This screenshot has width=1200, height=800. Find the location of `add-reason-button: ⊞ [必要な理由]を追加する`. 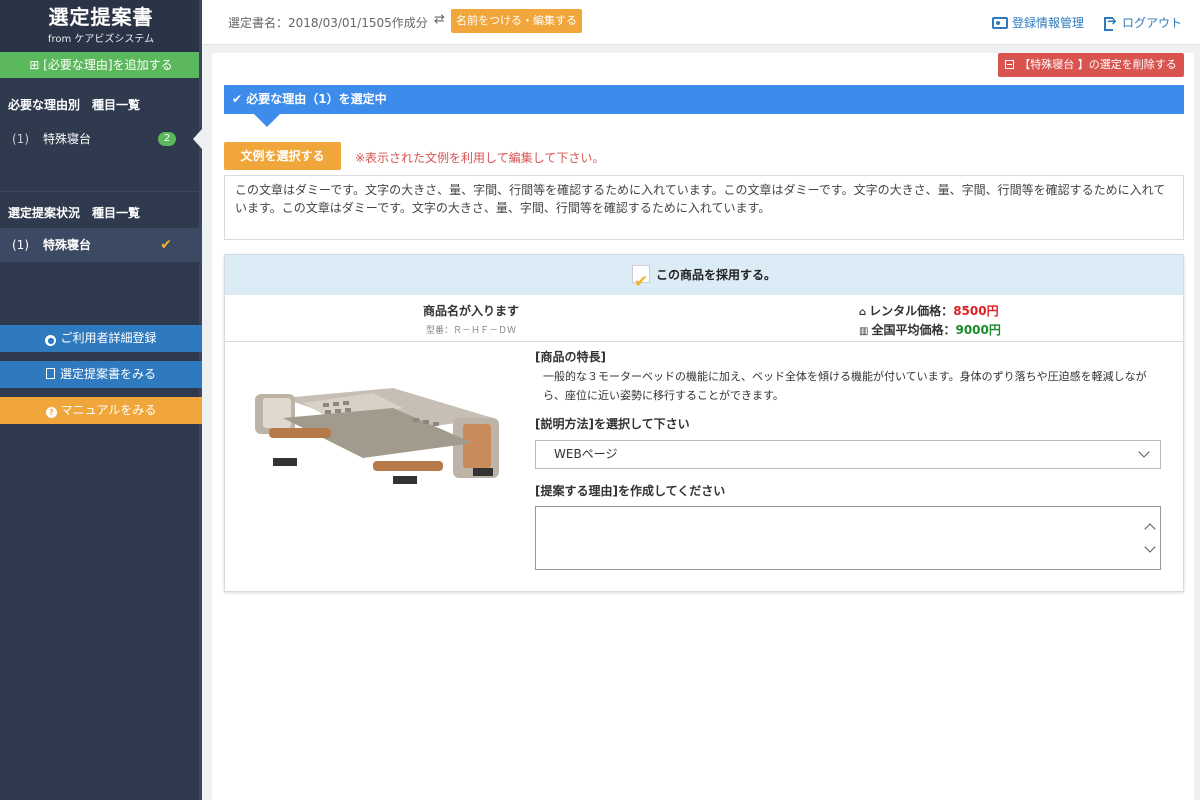

add-reason-button: ⊞ [必要な理由]を追加する is located at coordinates (101, 65).